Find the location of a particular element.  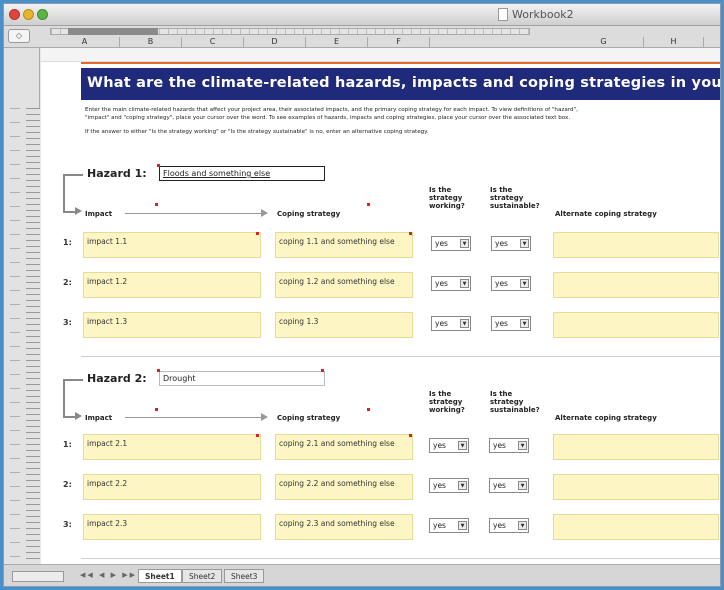

coping-cell: coping 2.1 and something else is located at coordinates (344, 447).